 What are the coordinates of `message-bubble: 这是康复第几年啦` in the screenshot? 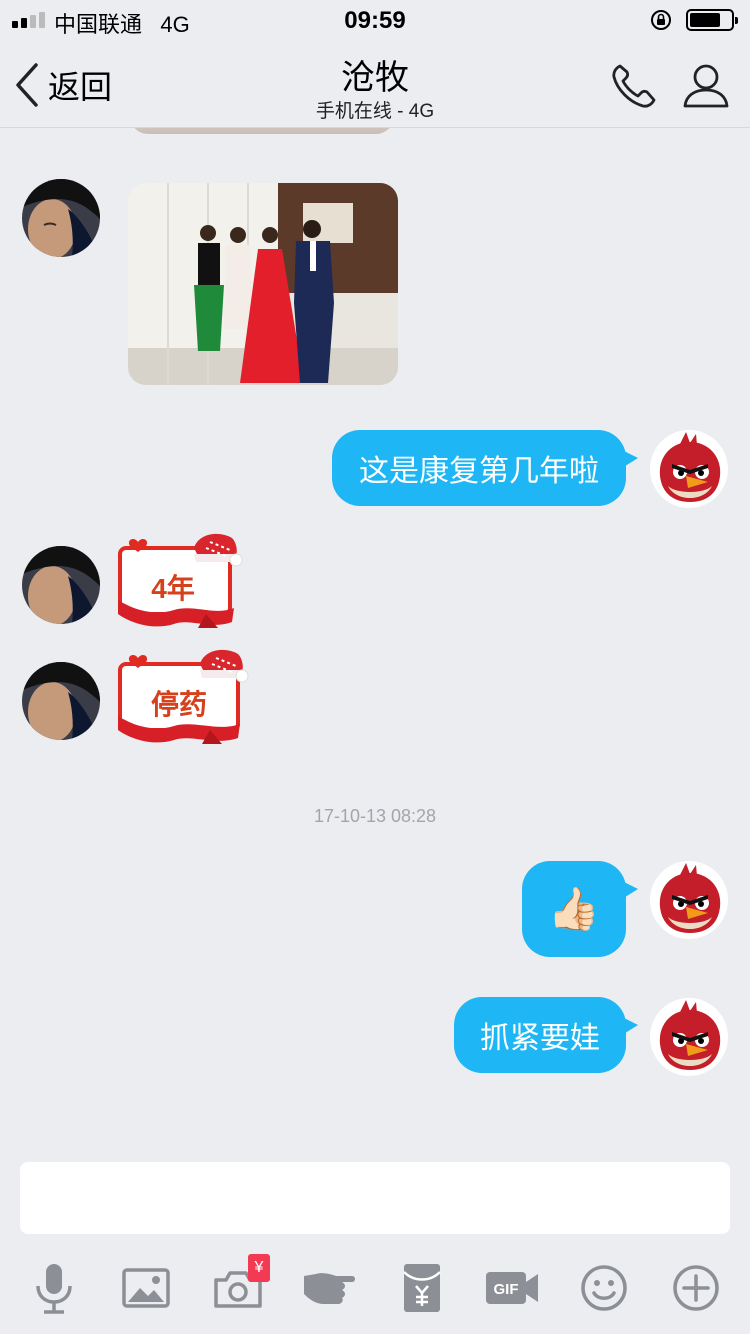 It's located at (485, 468).